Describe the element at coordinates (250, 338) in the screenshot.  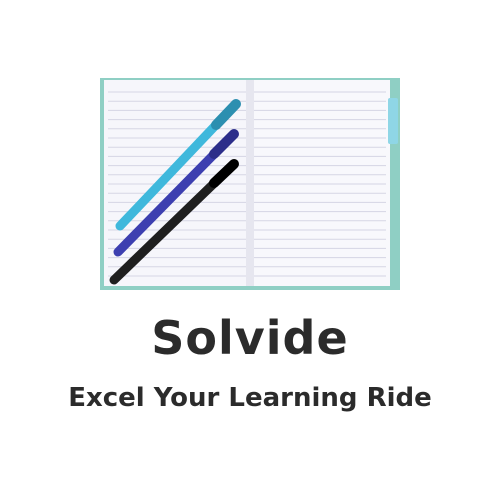
I see `brand-name: Solvide` at that location.